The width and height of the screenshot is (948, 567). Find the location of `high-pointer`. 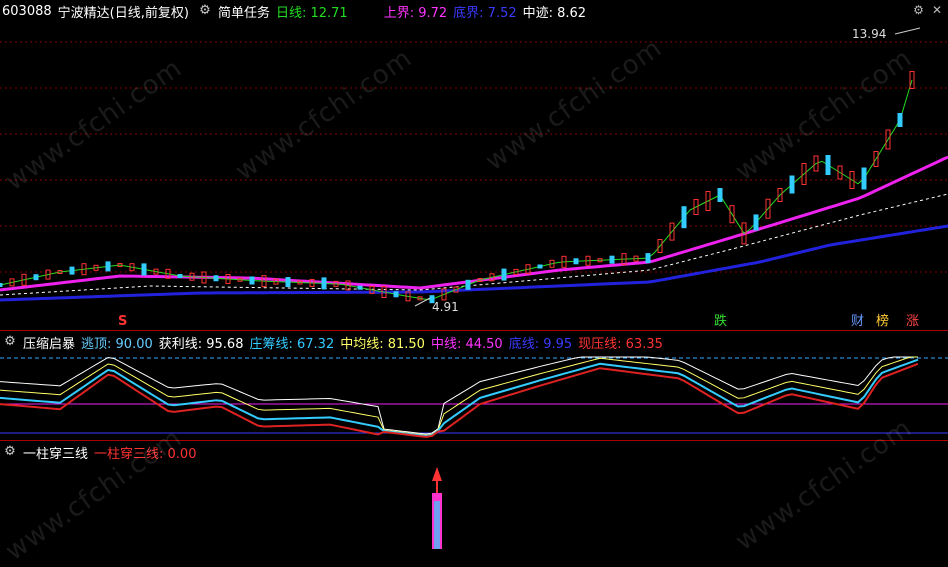

high-pointer is located at coordinates (907, 31).